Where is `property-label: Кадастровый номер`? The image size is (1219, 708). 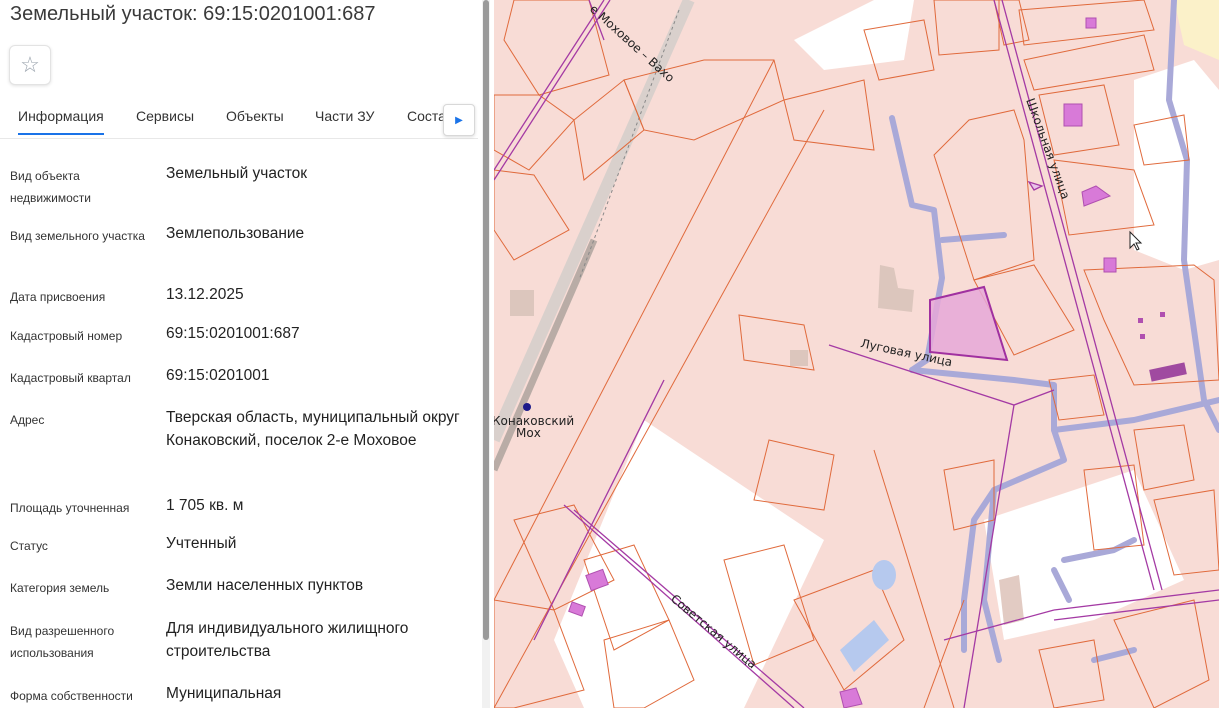 property-label: Кадастровый номер is located at coordinates (66, 336).